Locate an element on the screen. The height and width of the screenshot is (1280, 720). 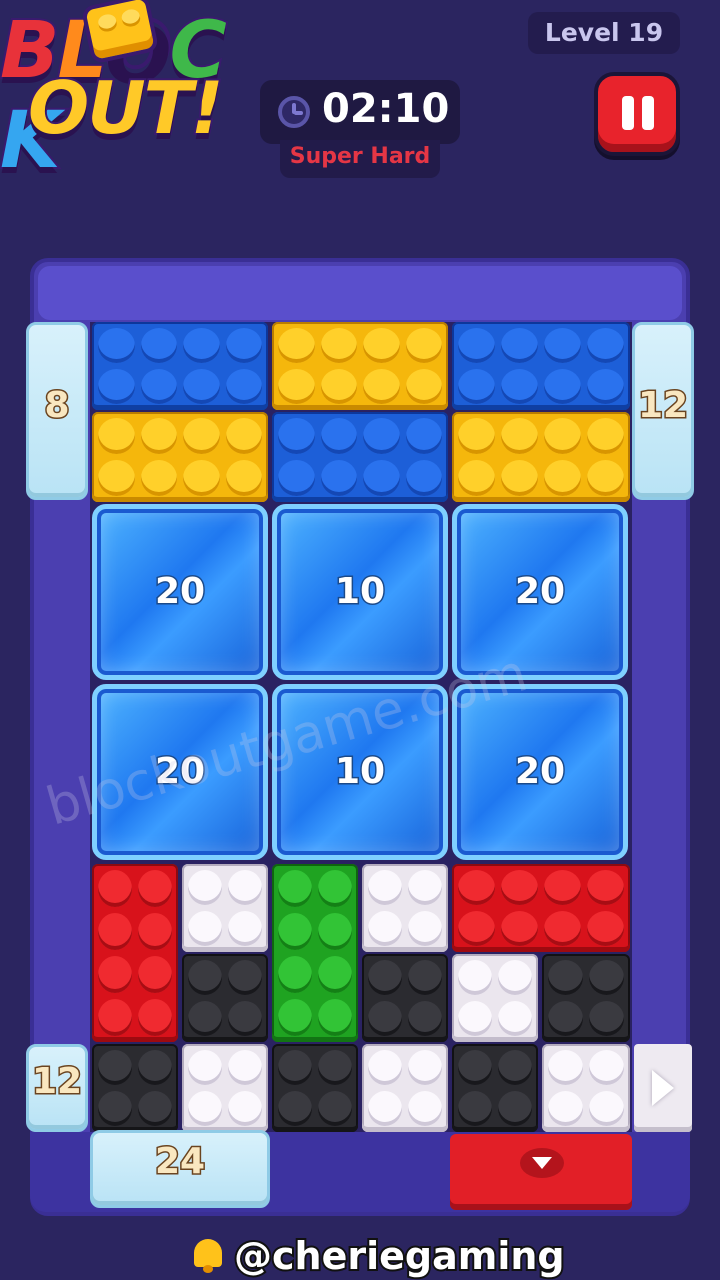
ice-gate-left-bottom: 12 is located at coordinates (57, 1088).